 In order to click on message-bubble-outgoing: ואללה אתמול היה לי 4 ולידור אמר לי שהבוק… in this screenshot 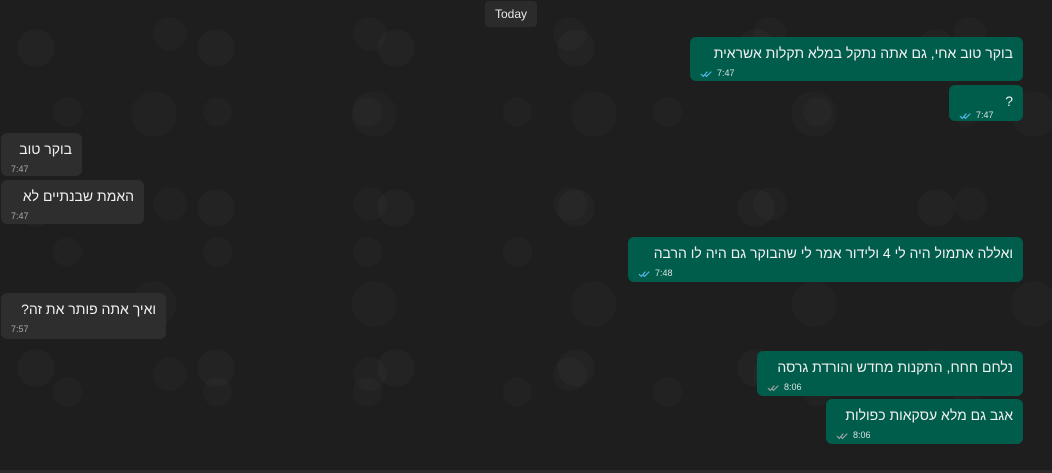, I will do `click(825, 259)`.